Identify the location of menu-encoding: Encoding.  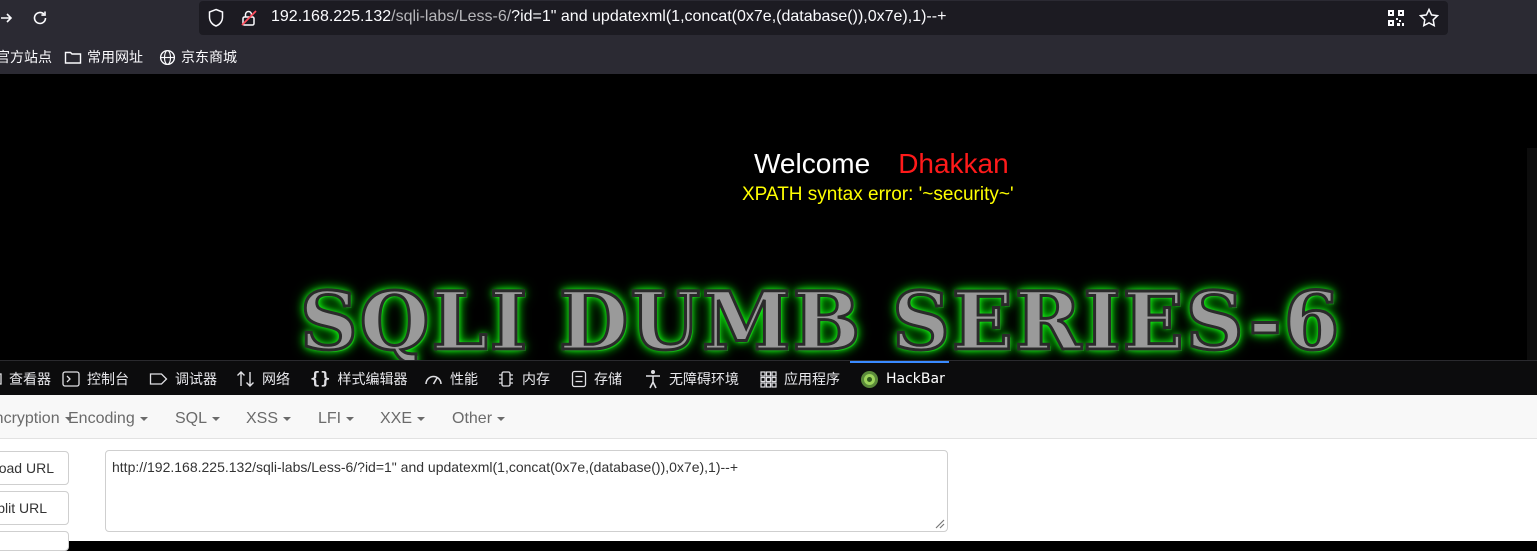
(108, 419).